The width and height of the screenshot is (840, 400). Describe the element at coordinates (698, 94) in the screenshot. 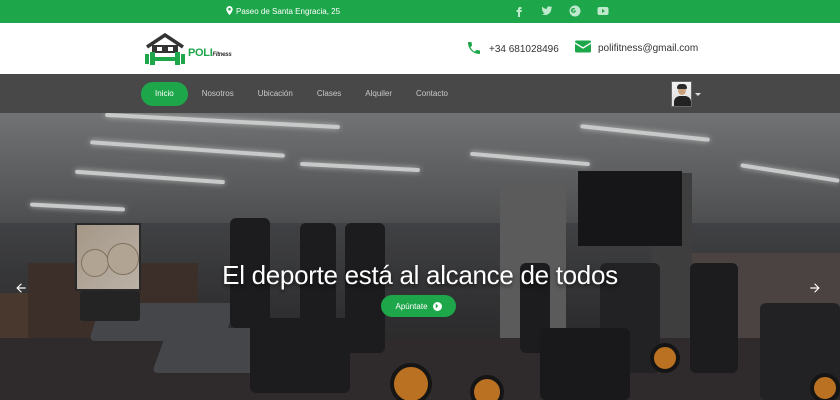

I see `chevron-down-icon` at that location.